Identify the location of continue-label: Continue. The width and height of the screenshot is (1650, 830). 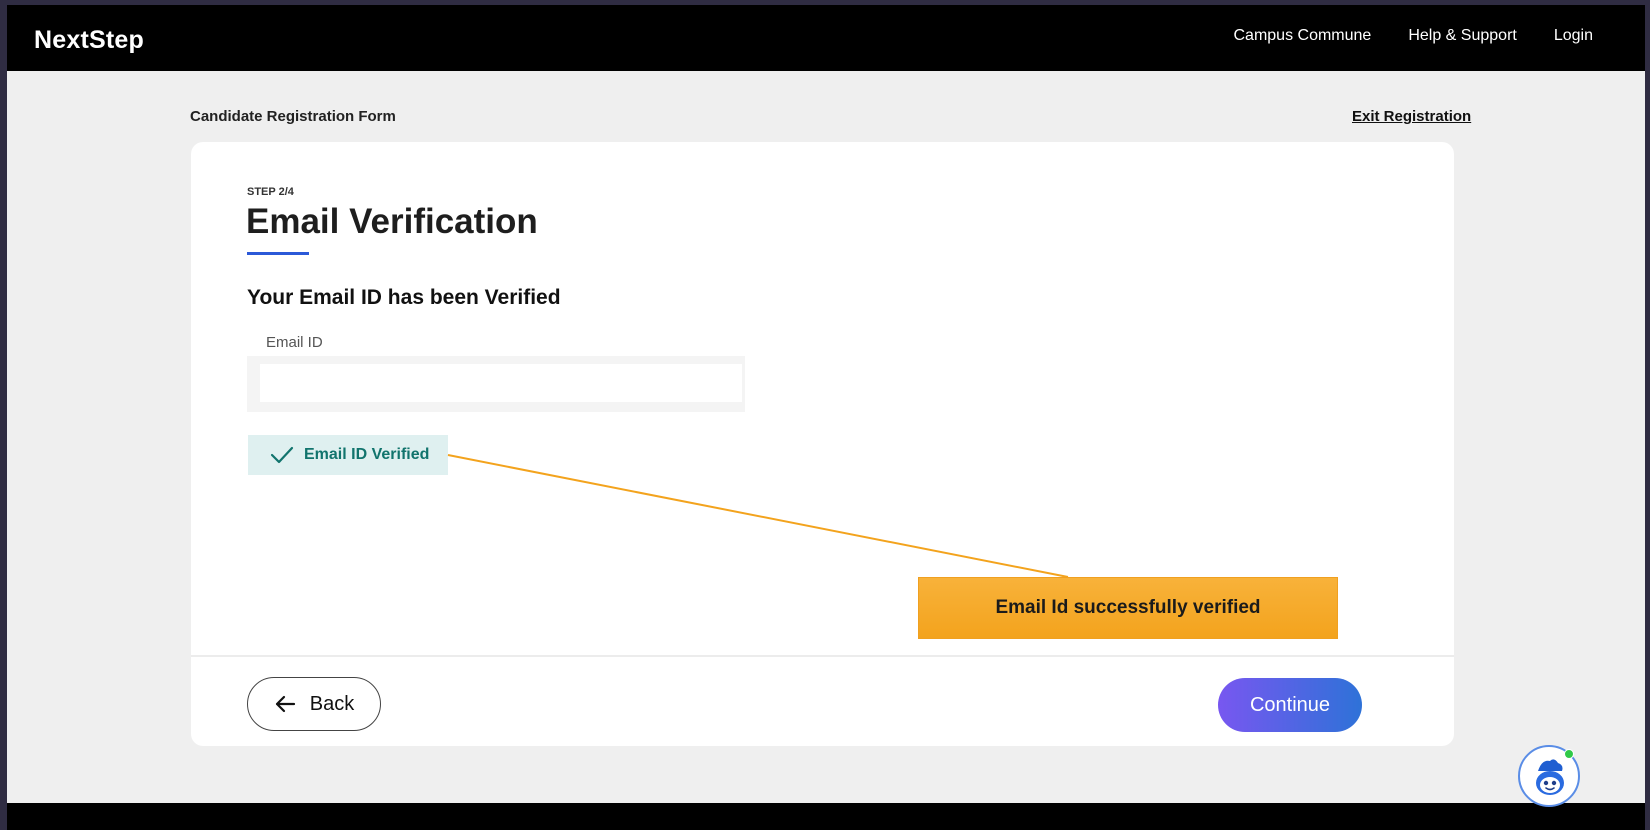
(1290, 704).